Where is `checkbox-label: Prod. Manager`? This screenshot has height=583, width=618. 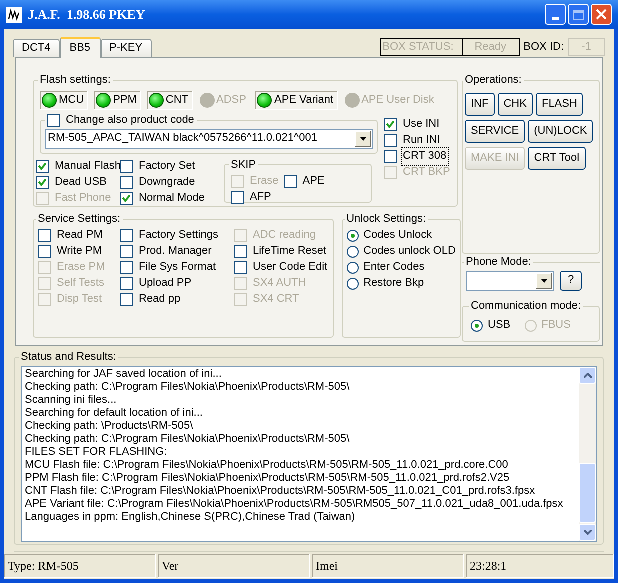 checkbox-label: Prod. Manager is located at coordinates (175, 251).